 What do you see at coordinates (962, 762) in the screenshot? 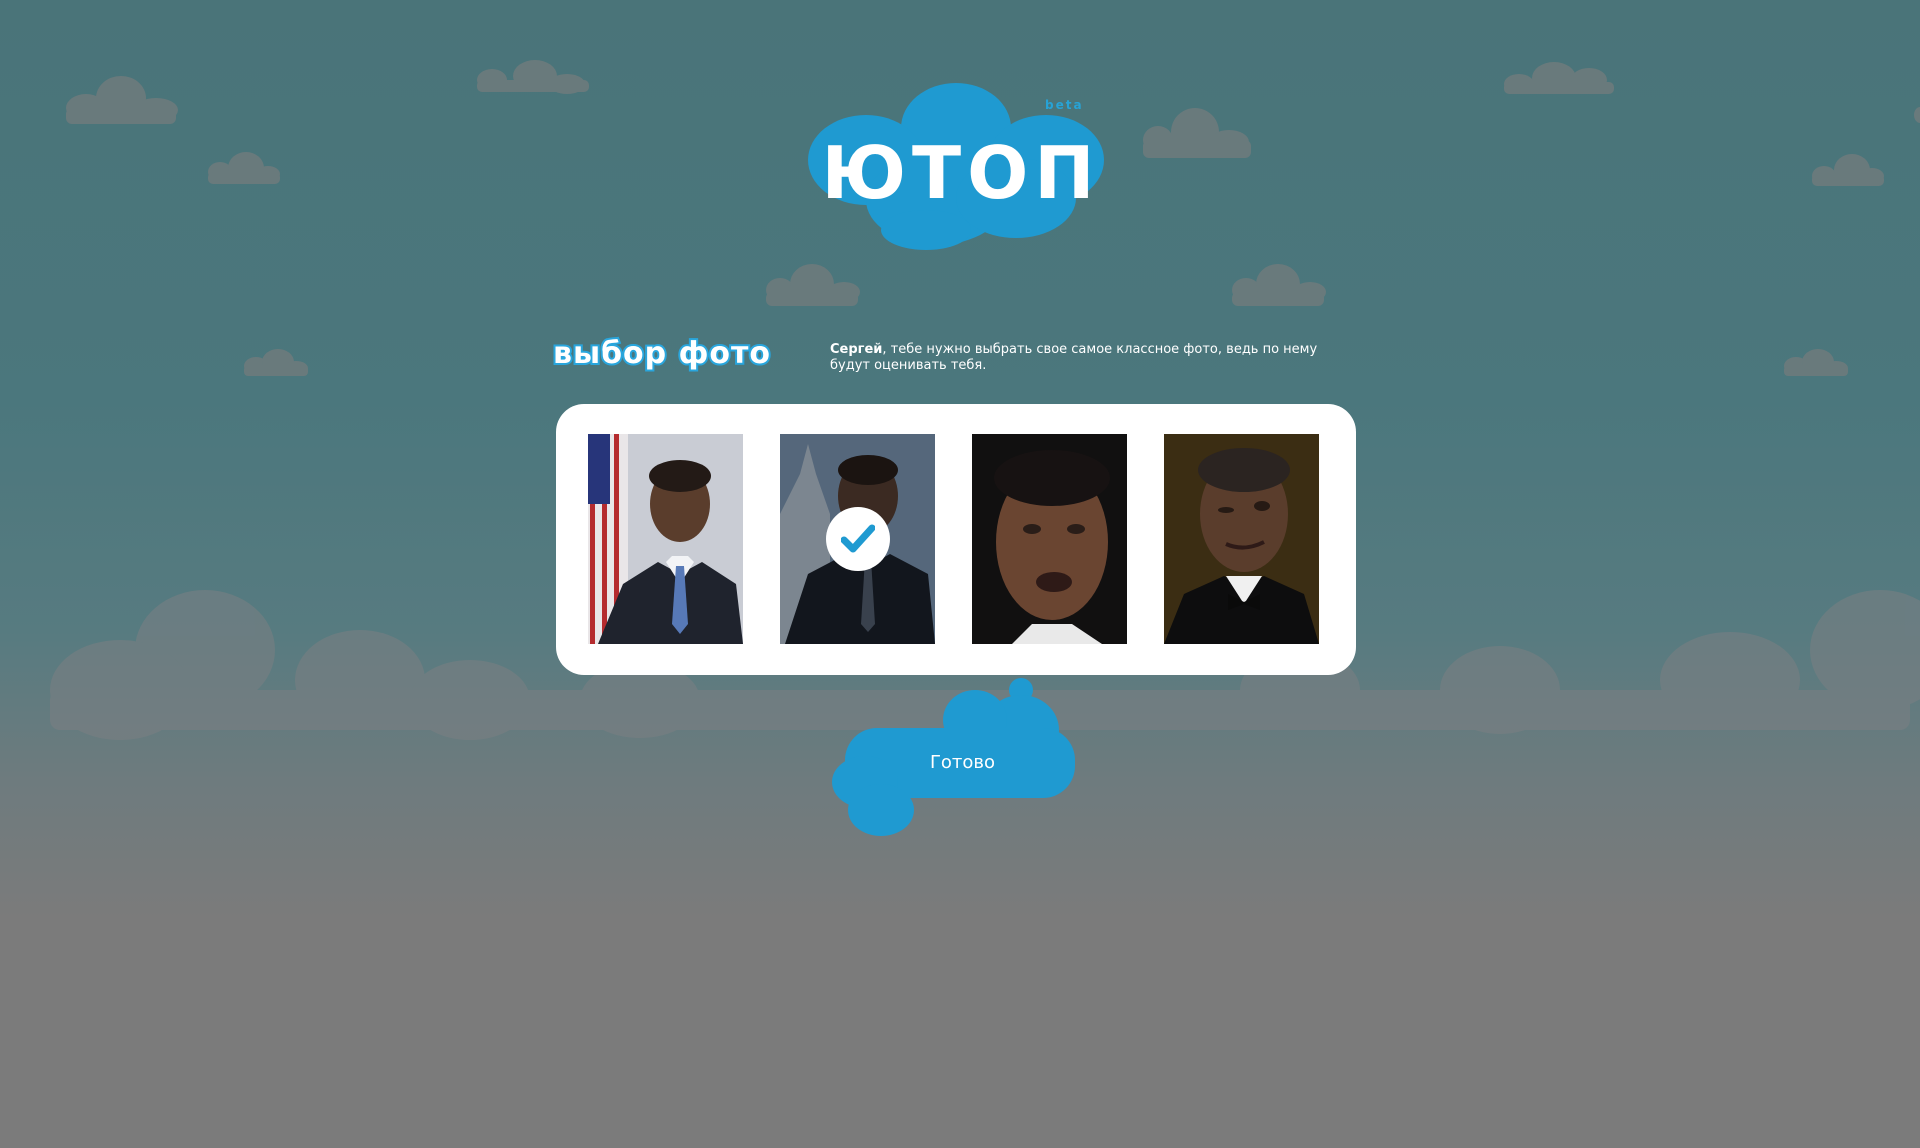
I see `done-button-label: Готово` at bounding box center [962, 762].